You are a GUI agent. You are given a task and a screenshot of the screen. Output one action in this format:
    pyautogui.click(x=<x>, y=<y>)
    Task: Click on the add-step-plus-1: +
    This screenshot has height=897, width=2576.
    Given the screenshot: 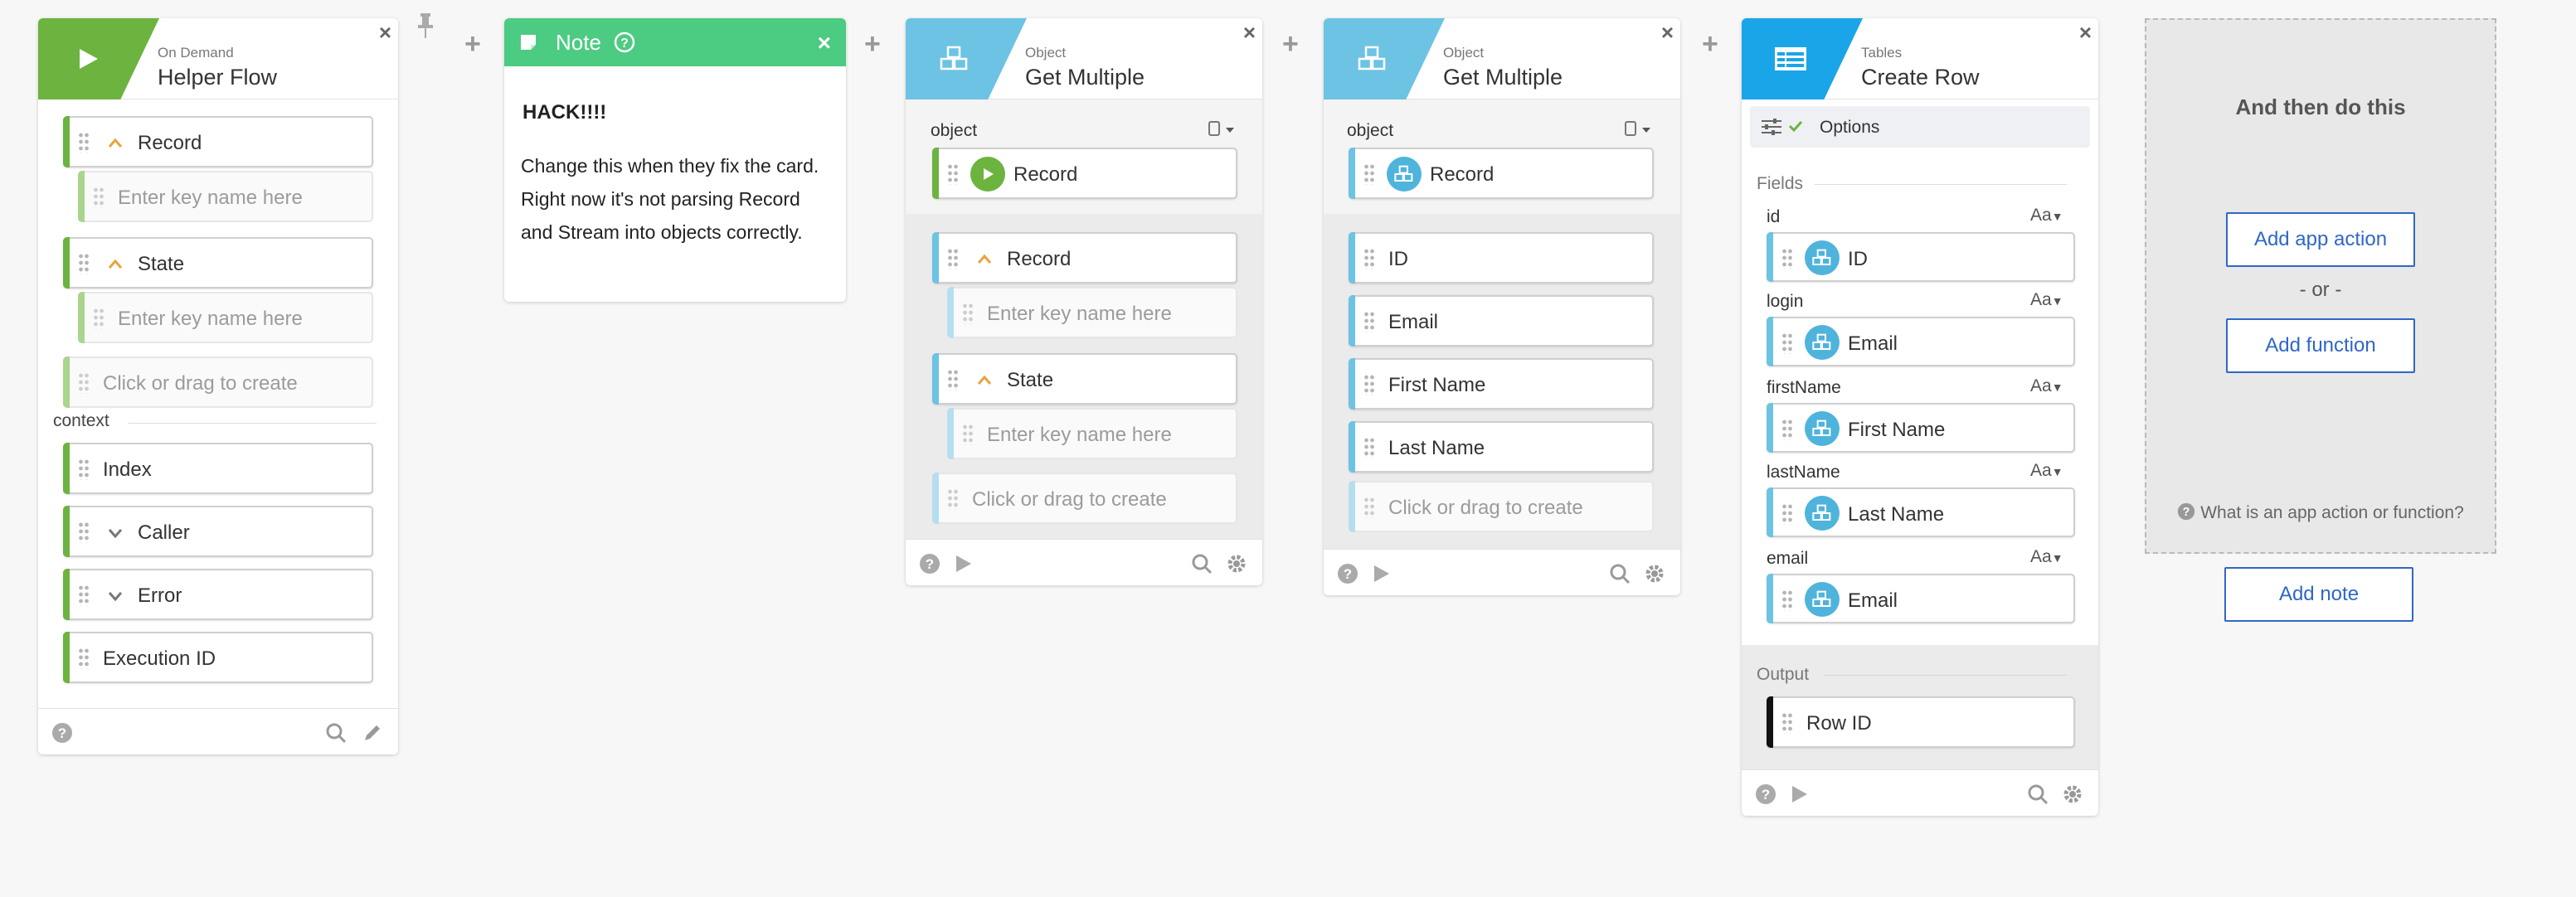 What is the action you would take?
    pyautogui.click(x=473, y=44)
    